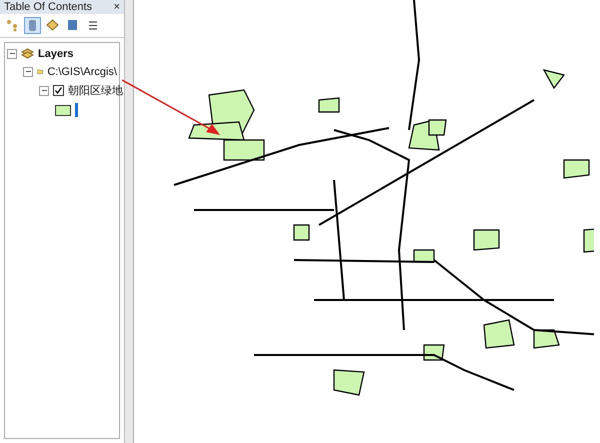  Describe the element at coordinates (58, 90) in the screenshot. I see `visibility-checkbox` at that location.